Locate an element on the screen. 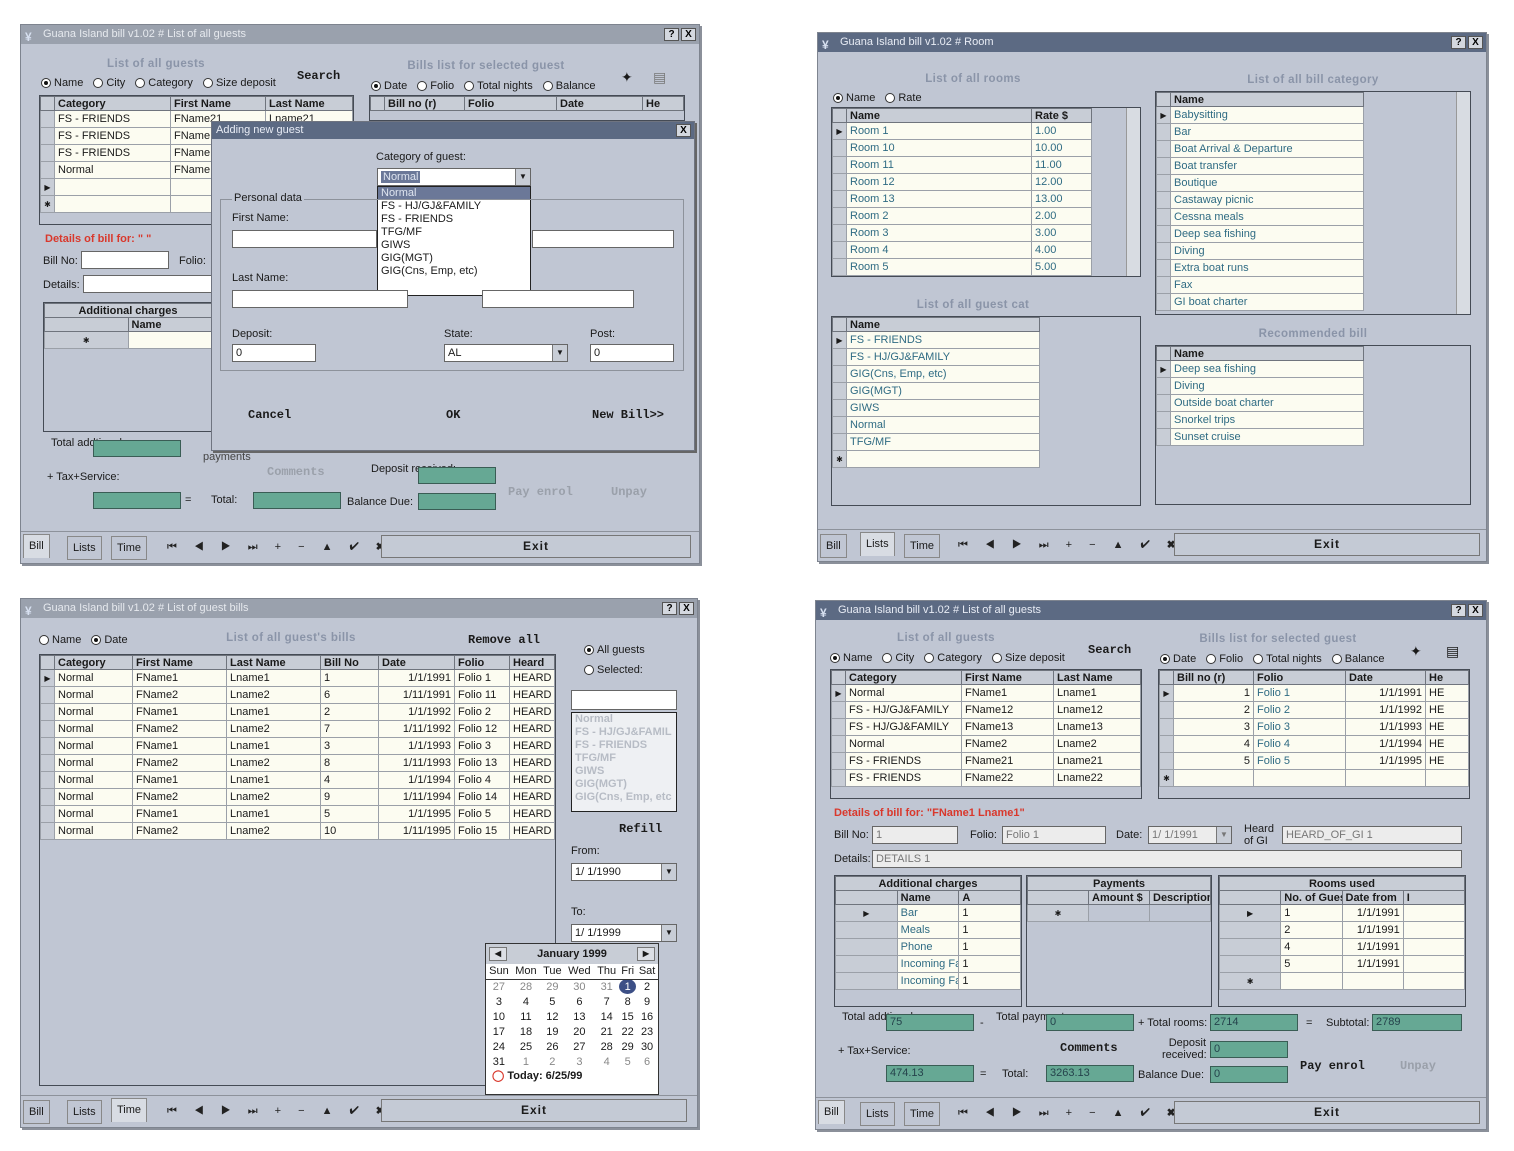 The height and width of the screenshot is (1151, 1514). pay-enrol-button: Pay enrol is located at coordinates (1332, 1066).